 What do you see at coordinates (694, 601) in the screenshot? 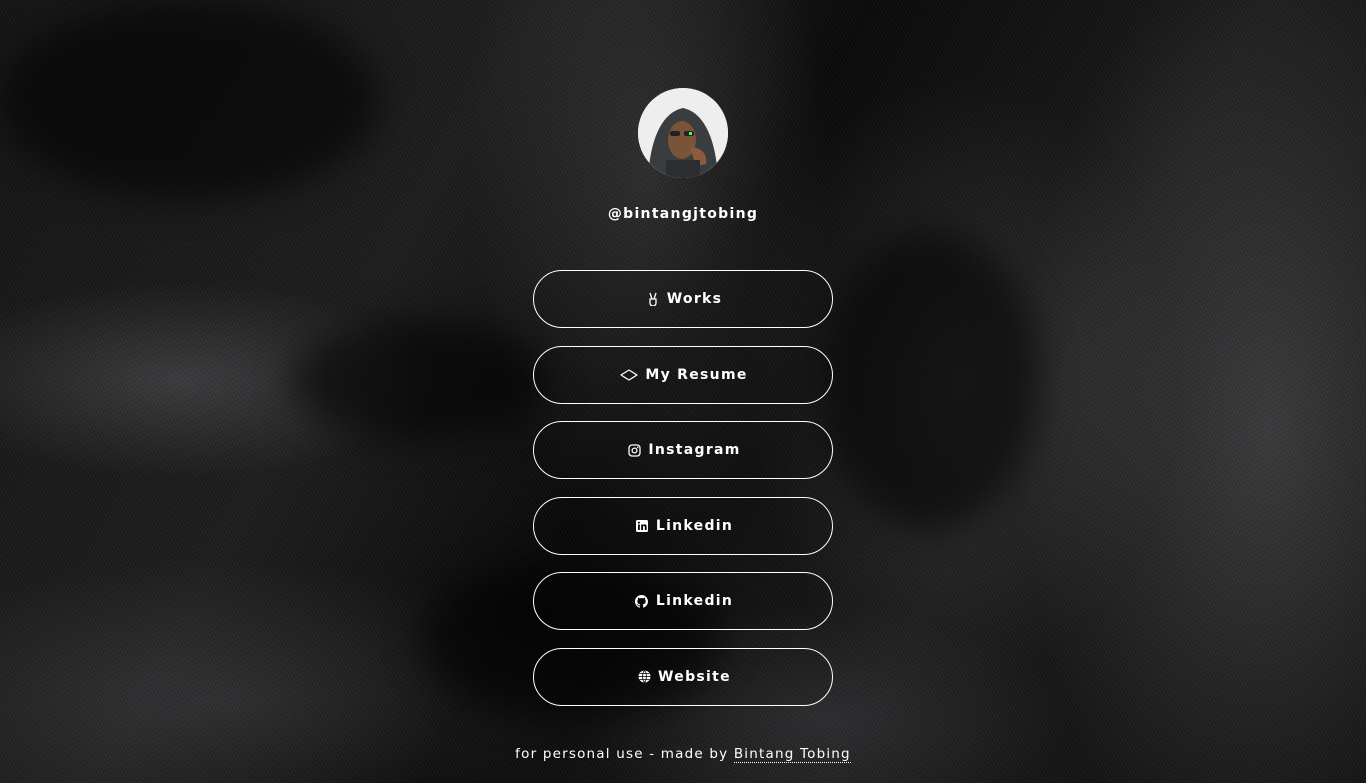
I see `github-label: Linkedin` at bounding box center [694, 601].